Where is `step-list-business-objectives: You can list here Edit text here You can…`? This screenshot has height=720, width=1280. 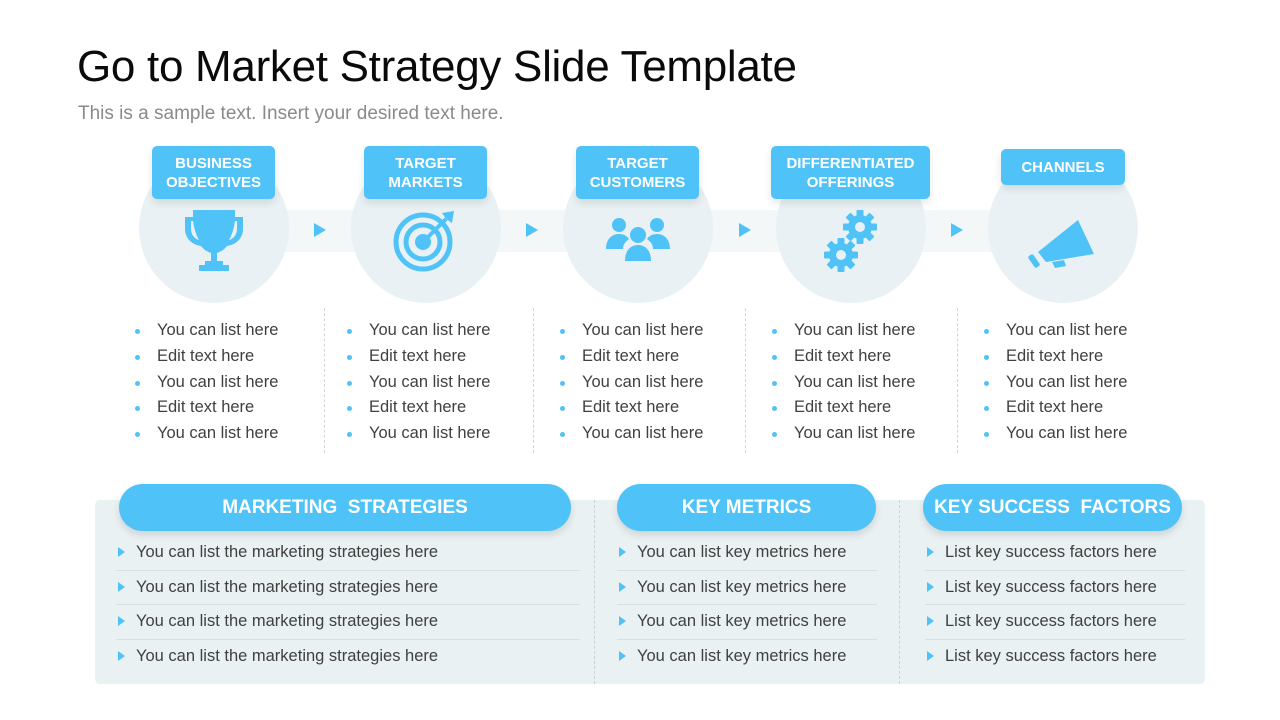
step-list-business-objectives: You can list here Edit text here You can… is located at coordinates (228, 382).